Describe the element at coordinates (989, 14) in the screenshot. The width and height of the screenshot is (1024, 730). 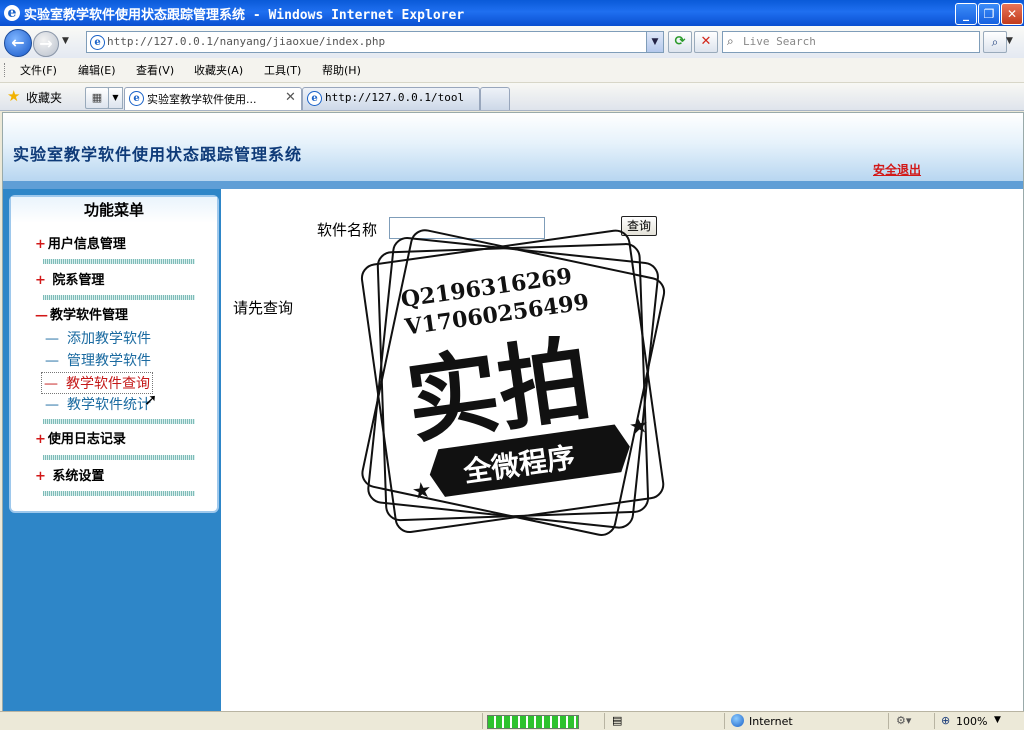
I see `maximize-button: ❐` at that location.